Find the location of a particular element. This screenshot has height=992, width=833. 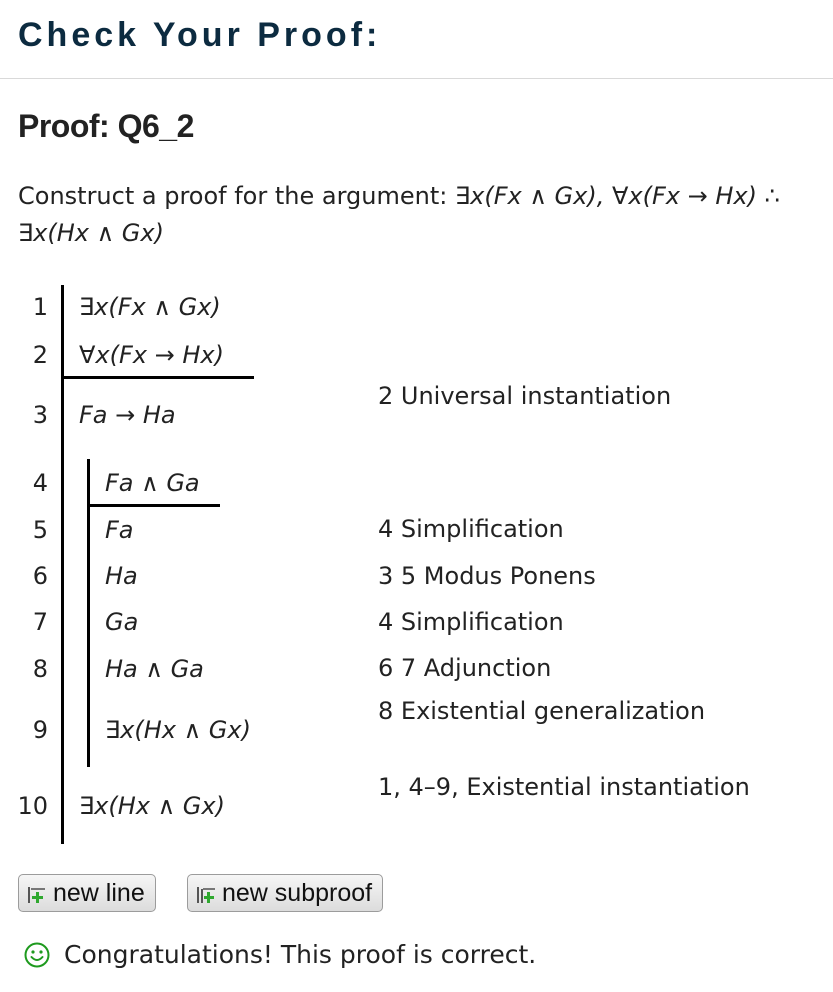

line-number: 9 is located at coordinates (40, 730).